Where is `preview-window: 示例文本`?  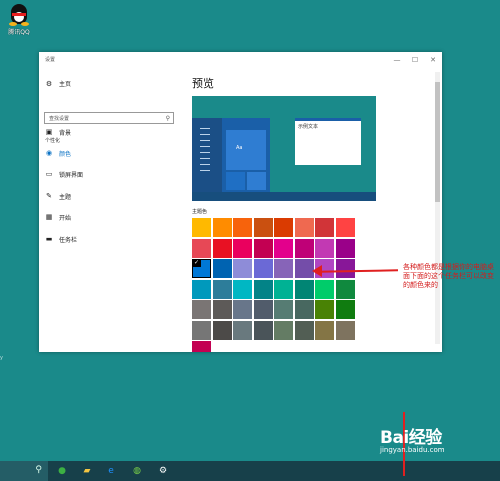
preview-window: 示例文本 is located at coordinates (328, 141).